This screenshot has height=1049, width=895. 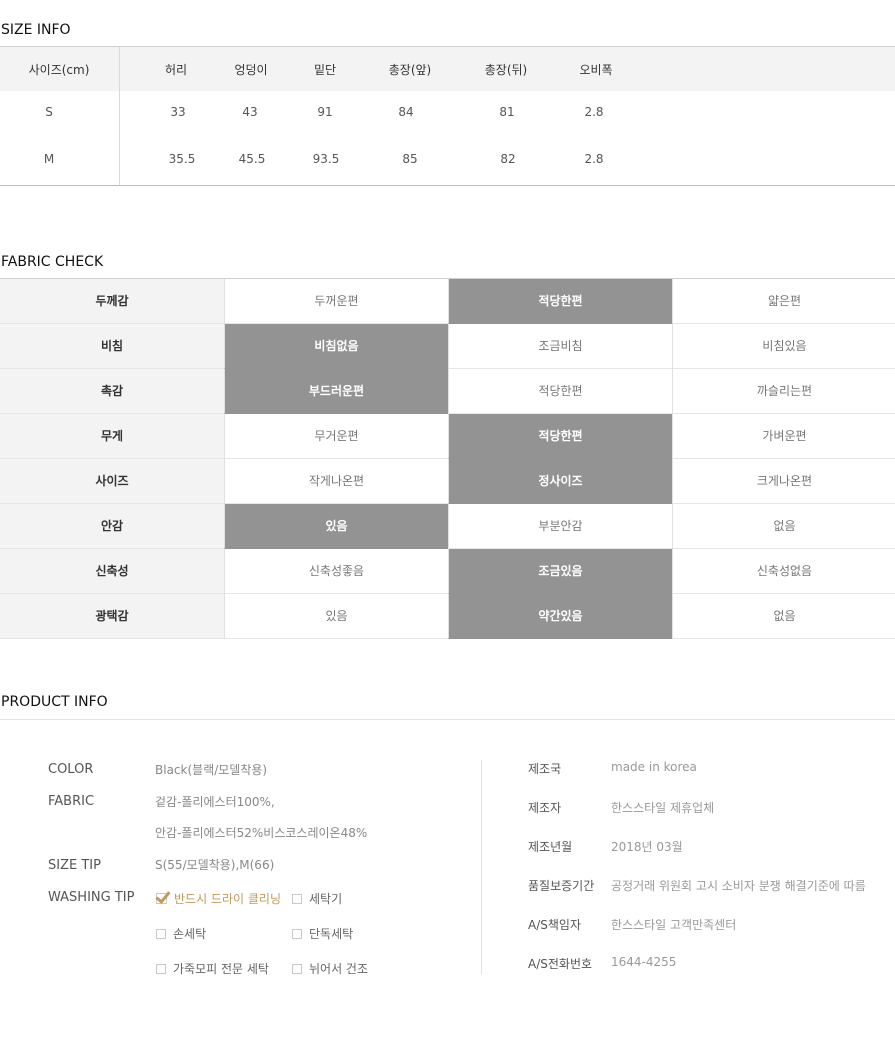 What do you see at coordinates (561, 886) in the screenshot?
I see `maker-label: 품질보증기간` at bounding box center [561, 886].